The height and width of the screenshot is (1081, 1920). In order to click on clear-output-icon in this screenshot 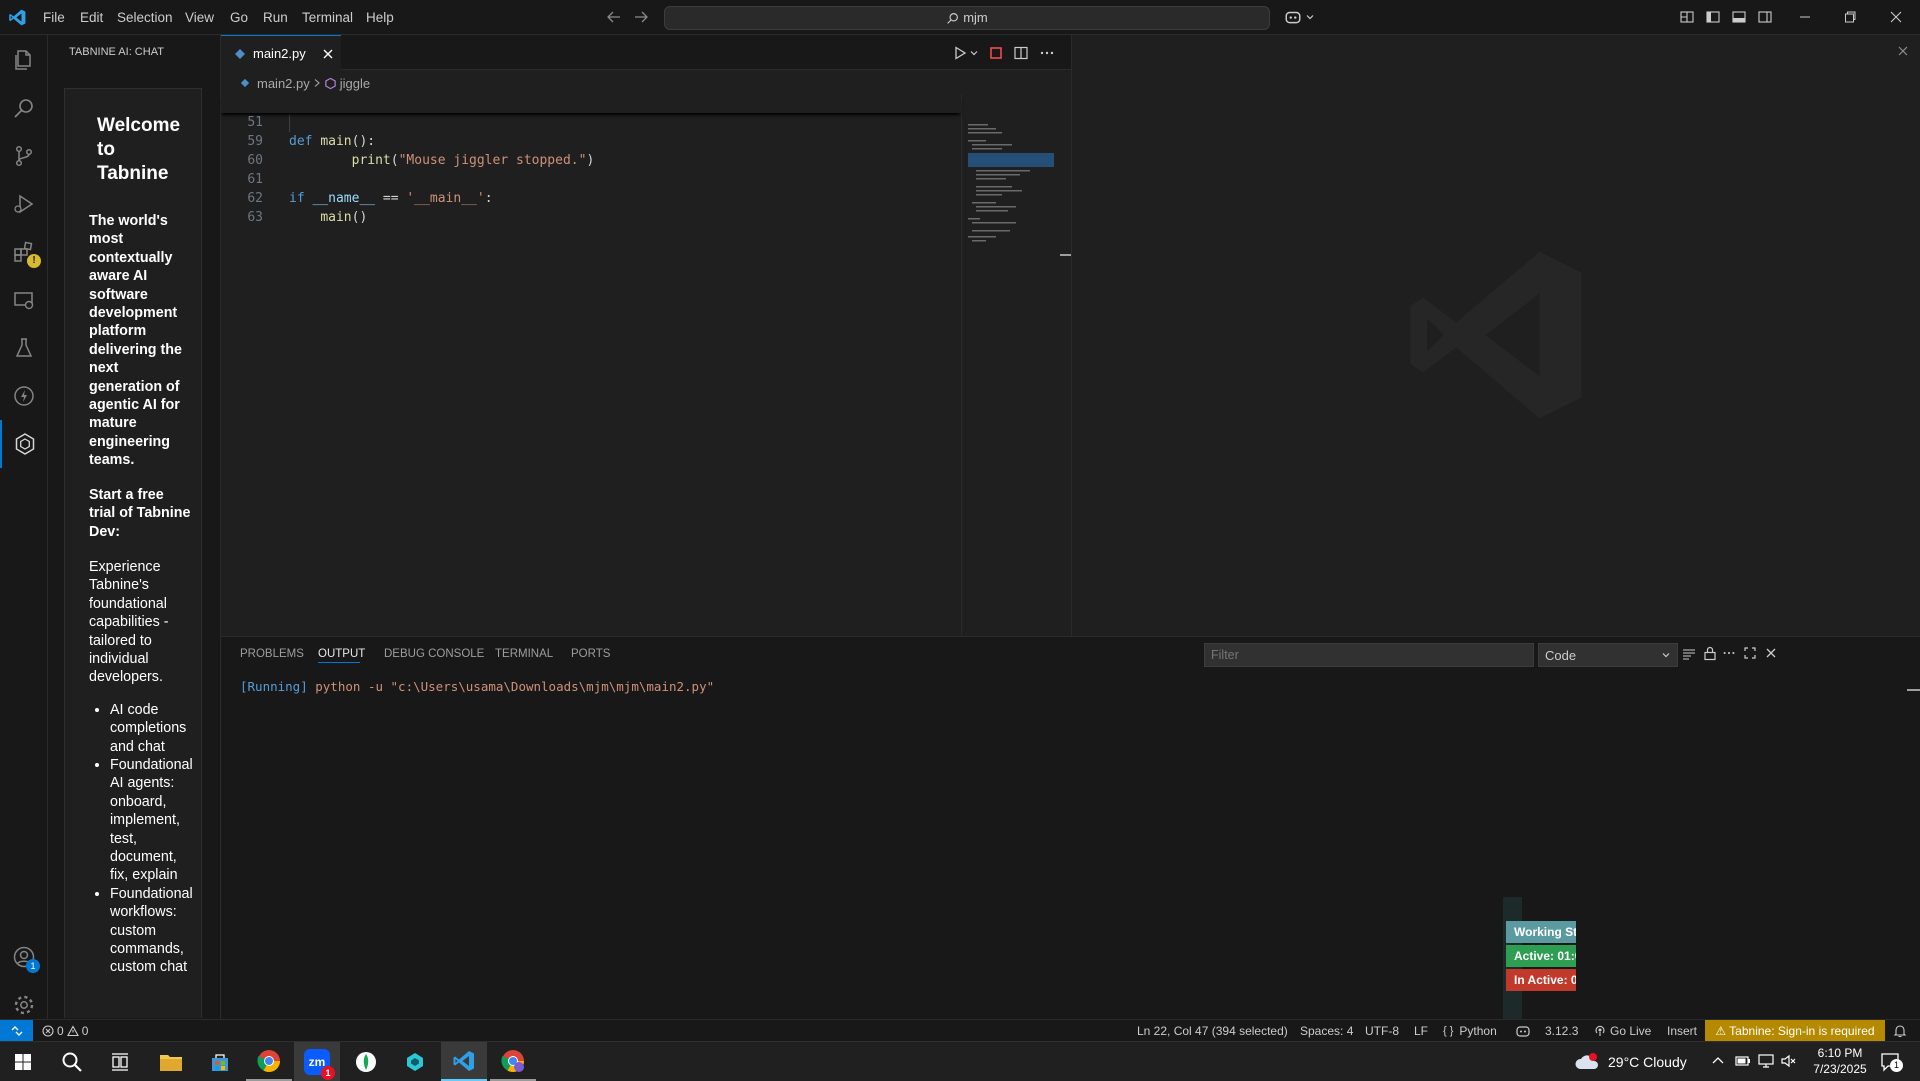, I will do `click(1689, 654)`.